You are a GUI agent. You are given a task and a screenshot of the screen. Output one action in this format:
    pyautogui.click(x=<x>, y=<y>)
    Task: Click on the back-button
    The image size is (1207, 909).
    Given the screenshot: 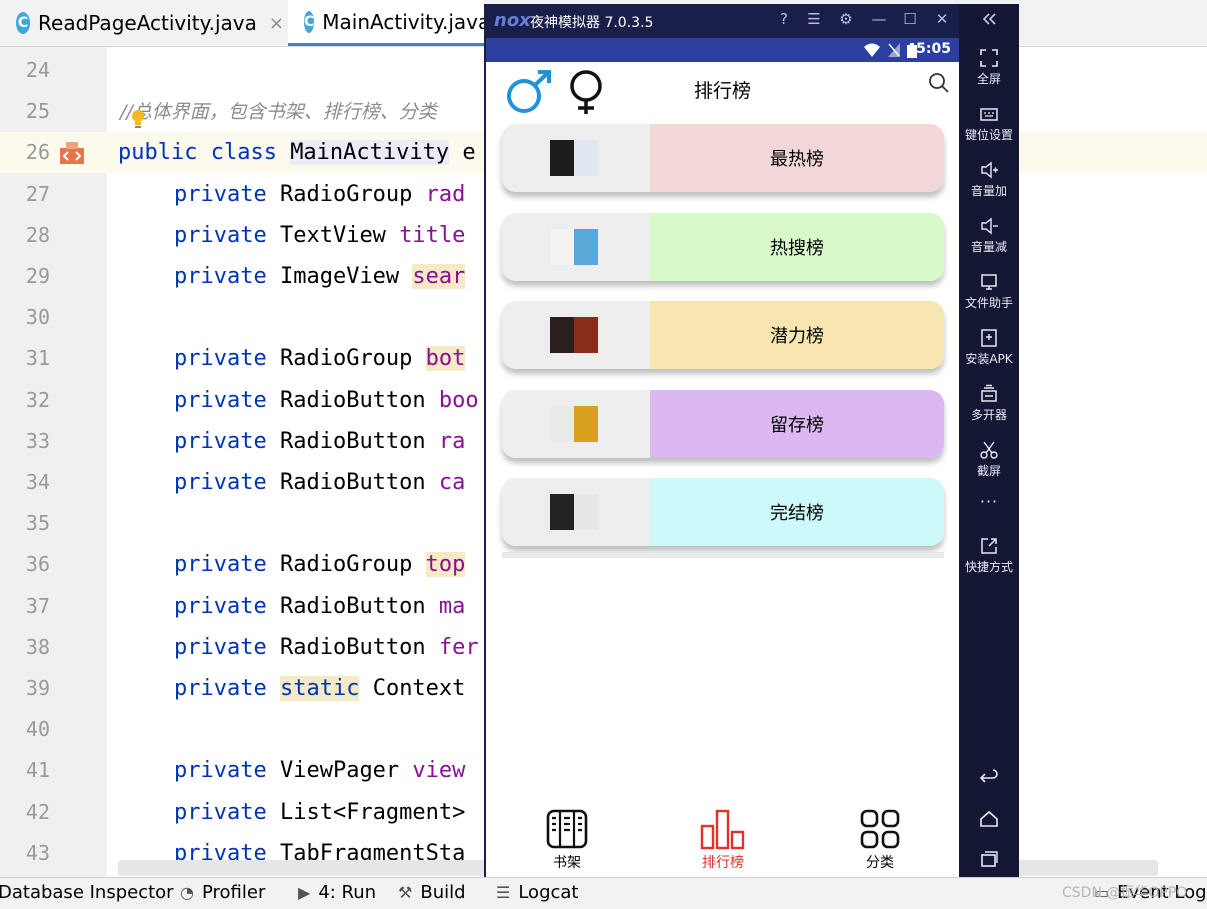 What is the action you would take?
    pyautogui.click(x=989, y=779)
    